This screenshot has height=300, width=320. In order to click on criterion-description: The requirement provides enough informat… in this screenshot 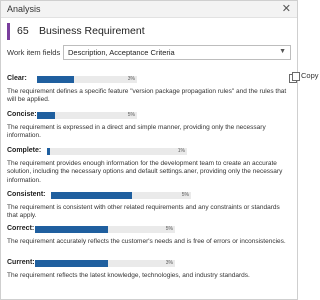, I will do `click(145, 172)`.